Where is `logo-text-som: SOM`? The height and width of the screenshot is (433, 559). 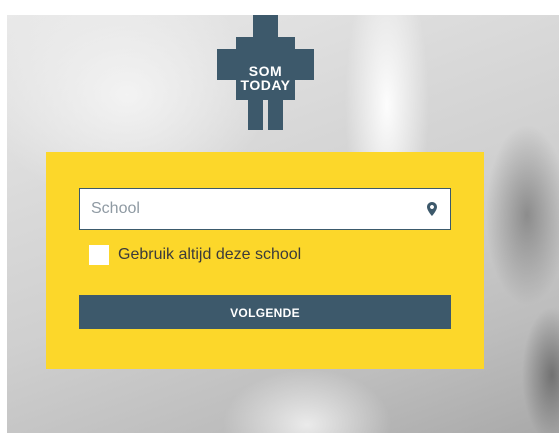 logo-text-som: SOM is located at coordinates (265, 71).